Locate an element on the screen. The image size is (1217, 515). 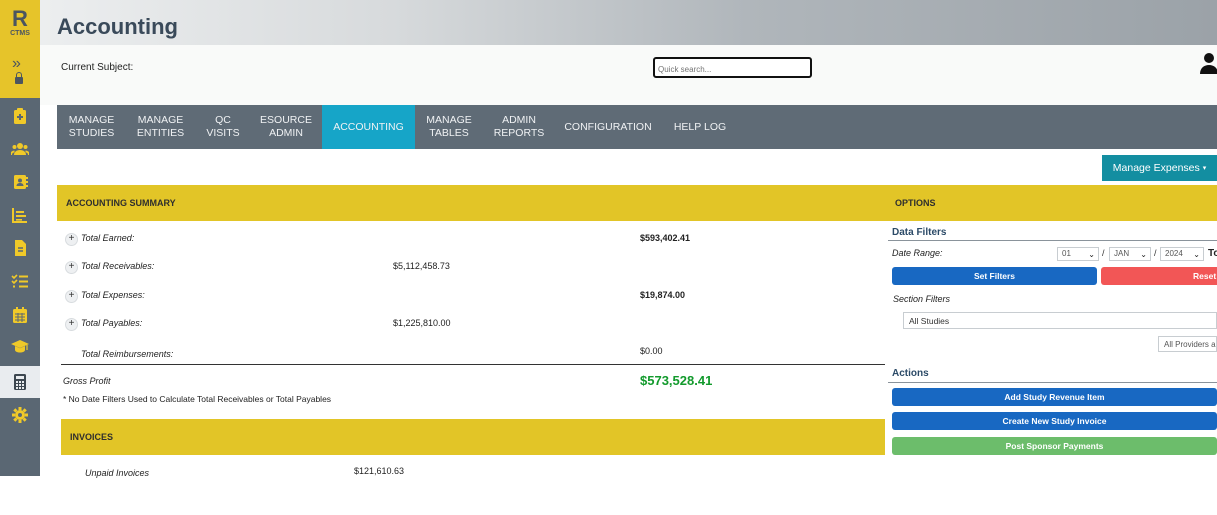
date-to-label: To is located at coordinates (1212, 253).